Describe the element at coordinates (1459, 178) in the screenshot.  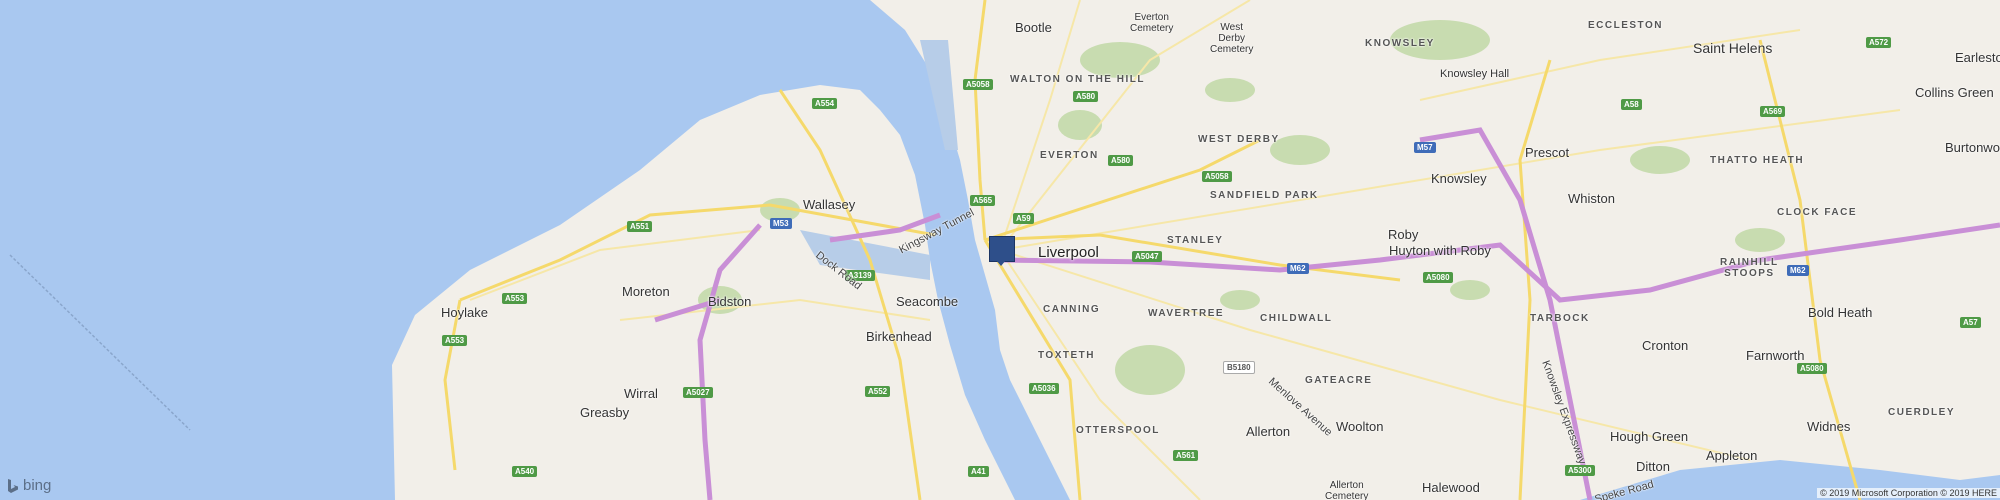
I see `place-knowsley: Knowsley` at that location.